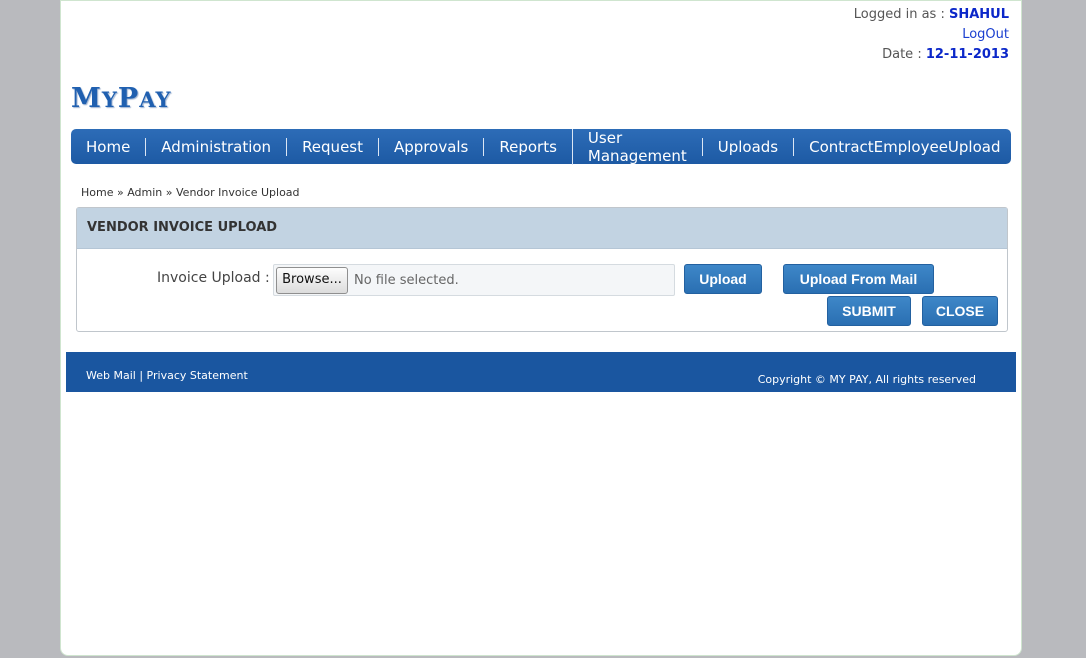 This screenshot has height=658, width=1086. What do you see at coordinates (978, 14) in the screenshot?
I see `username: SHAHUL` at bounding box center [978, 14].